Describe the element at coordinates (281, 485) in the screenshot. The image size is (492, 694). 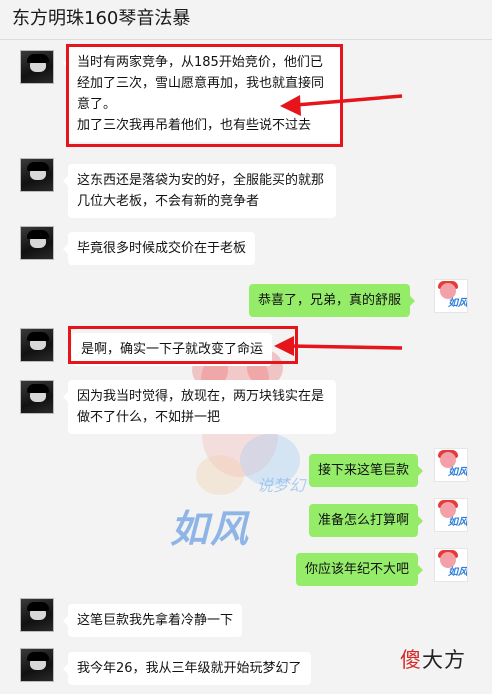
I see `watermark-subtext: 说梦幻` at that location.